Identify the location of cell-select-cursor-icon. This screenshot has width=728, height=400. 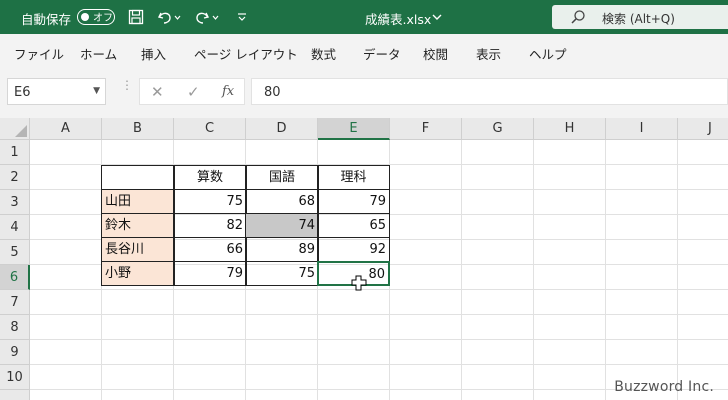
(359, 285).